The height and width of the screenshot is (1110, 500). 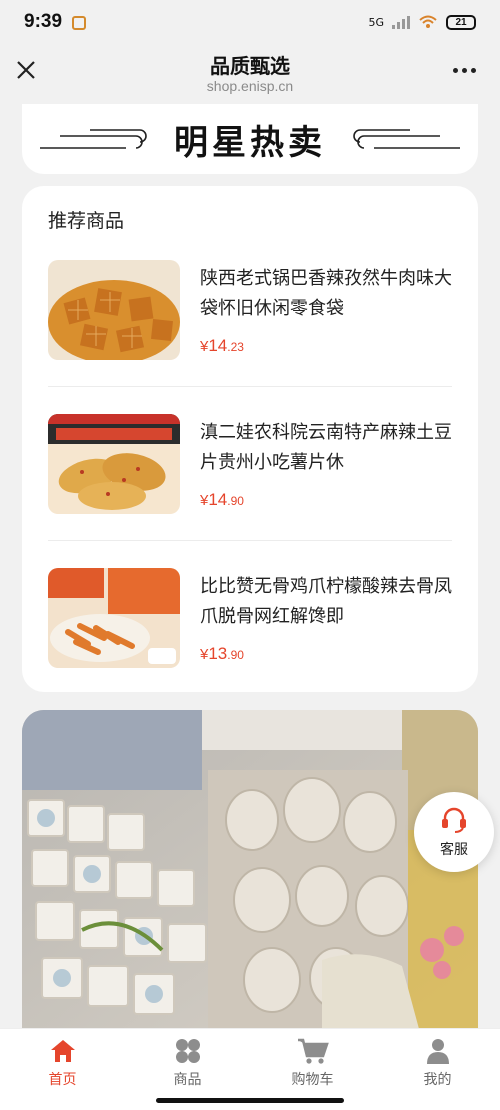 What do you see at coordinates (250, 1100) in the screenshot?
I see `home-indicator` at bounding box center [250, 1100].